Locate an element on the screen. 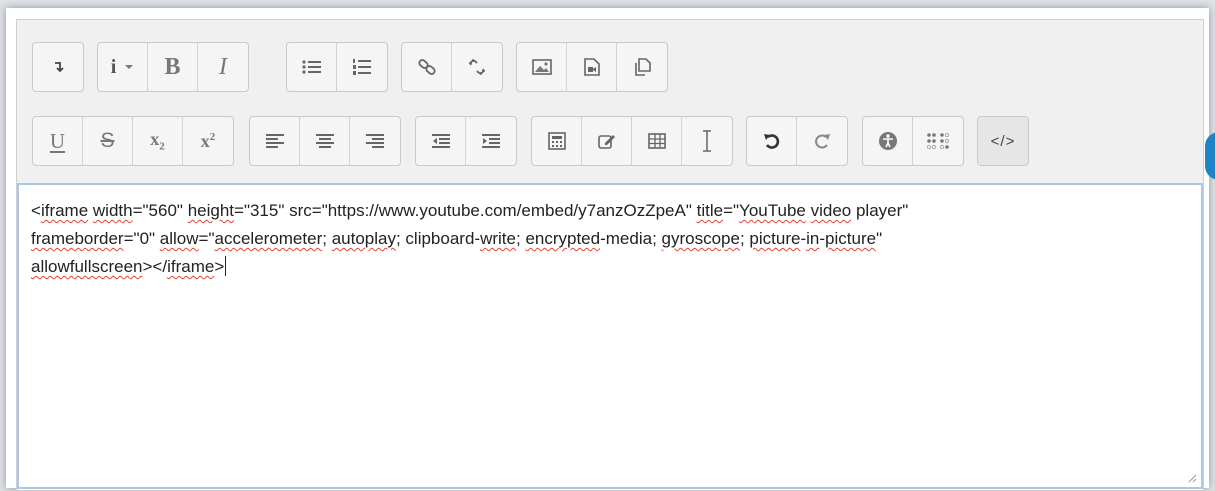  toolbar-group-files is located at coordinates (592, 67).